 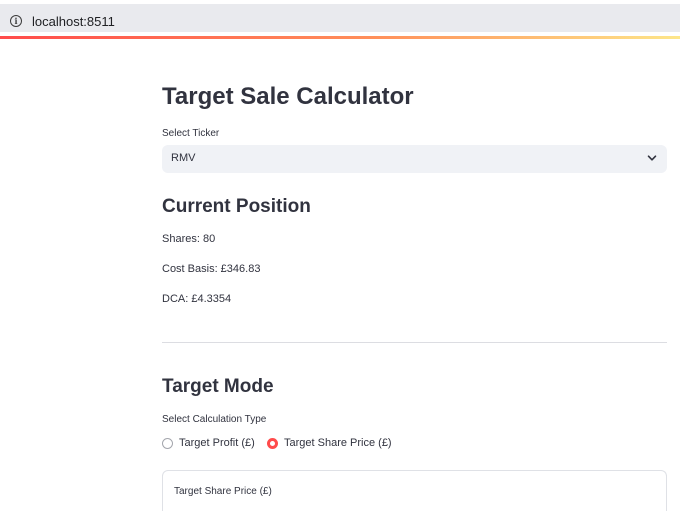 I want to click on page-title: Target Sale Calculator, so click(x=288, y=96).